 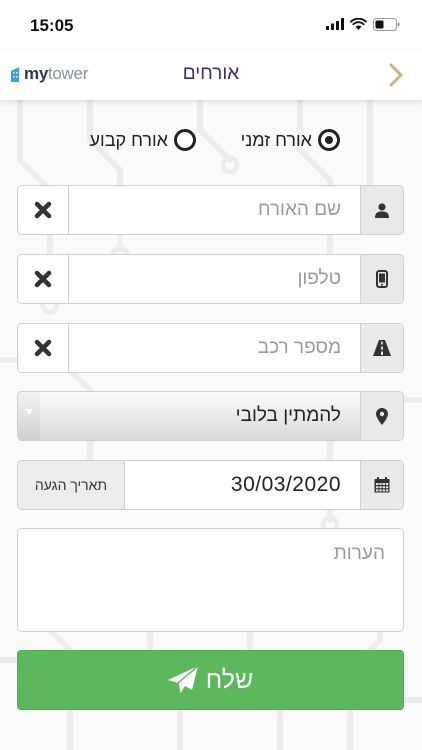 I want to click on radio-label-temporary: אורח זמני, so click(x=276, y=139).